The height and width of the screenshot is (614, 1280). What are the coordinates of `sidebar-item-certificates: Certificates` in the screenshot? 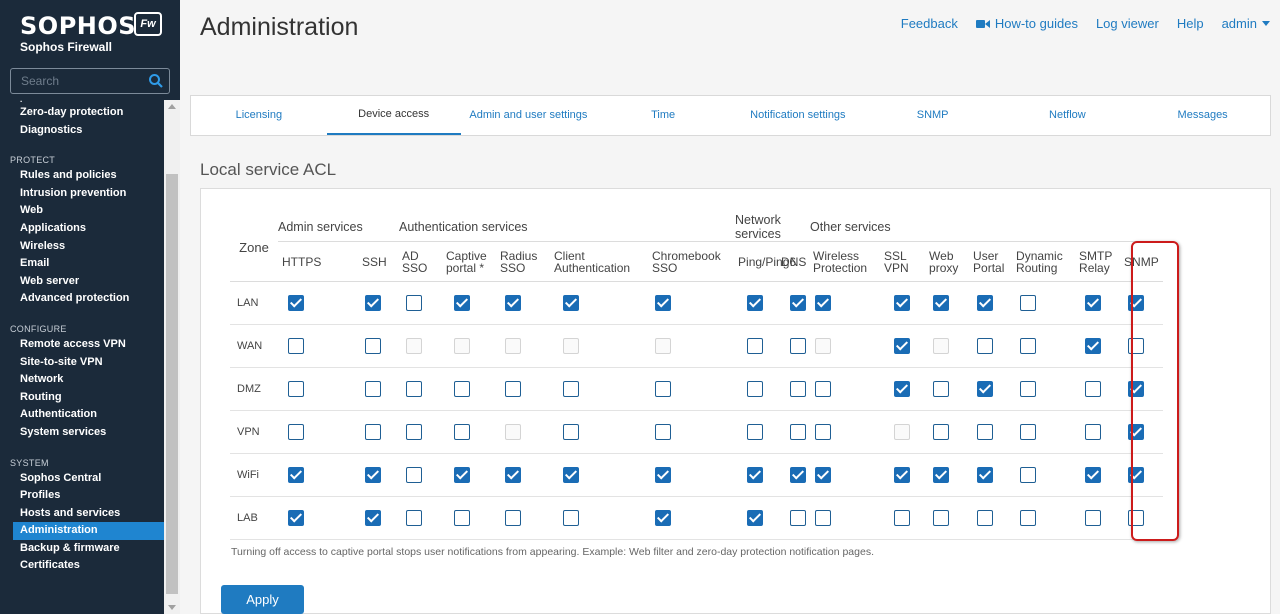 It's located at (82, 566).